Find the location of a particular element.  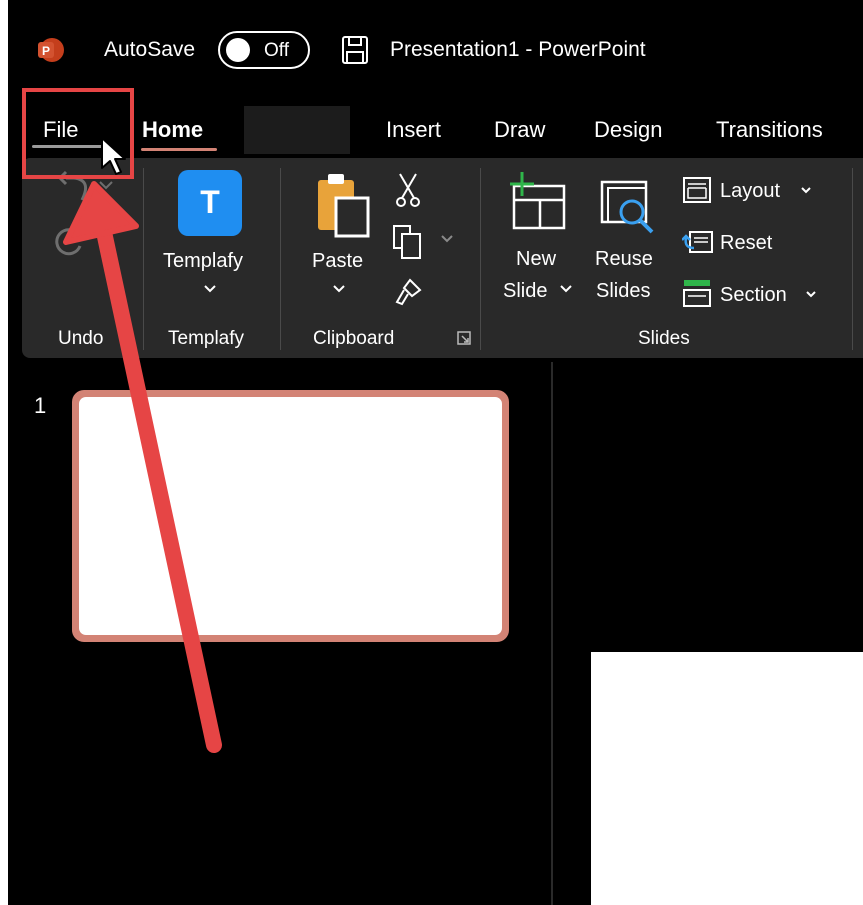

autosave-toggle: Off is located at coordinates (264, 50).